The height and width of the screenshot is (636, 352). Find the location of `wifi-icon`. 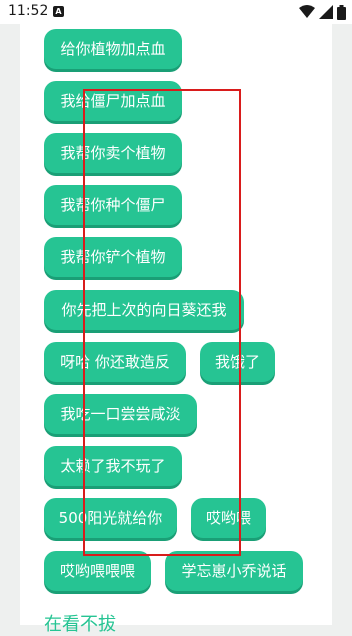

wifi-icon is located at coordinates (307, 11).